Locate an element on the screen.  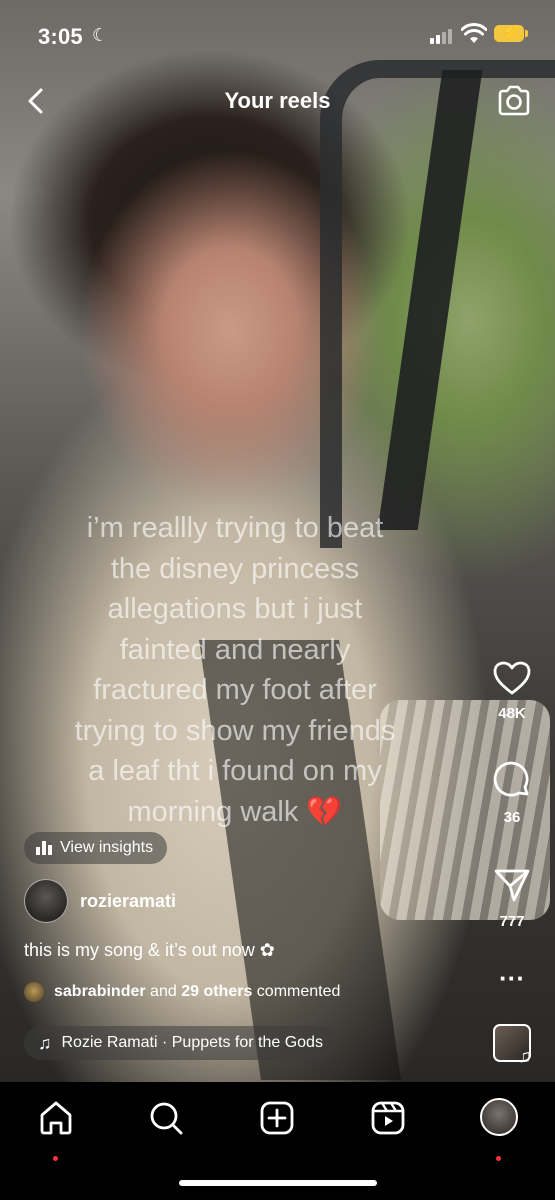
commenter-others: 29 others is located at coordinates (217, 991).